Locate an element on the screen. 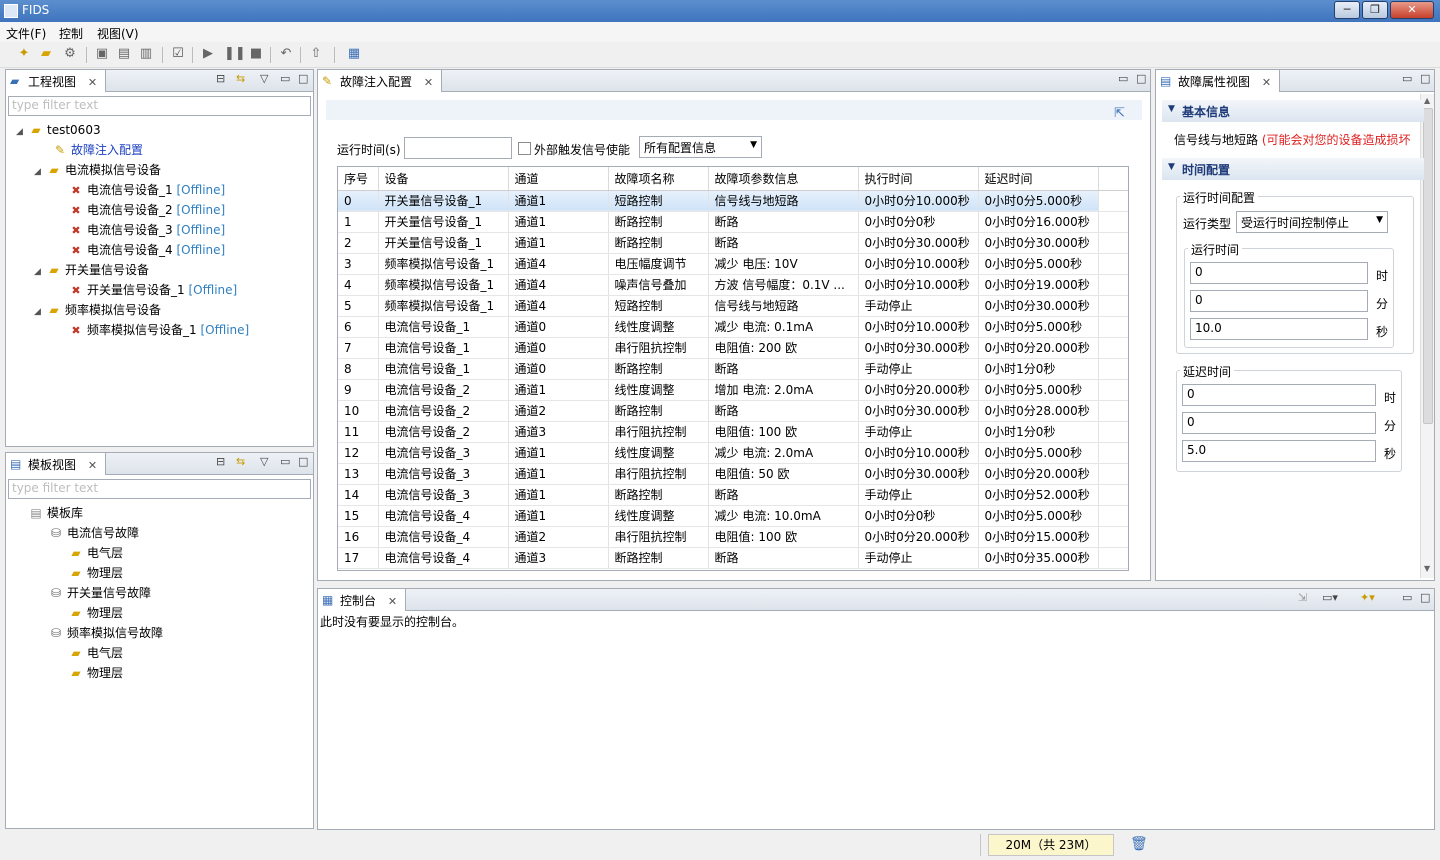 The image size is (1440, 860). tree-group: ⛁ 电流信号故障 is located at coordinates (93, 533).